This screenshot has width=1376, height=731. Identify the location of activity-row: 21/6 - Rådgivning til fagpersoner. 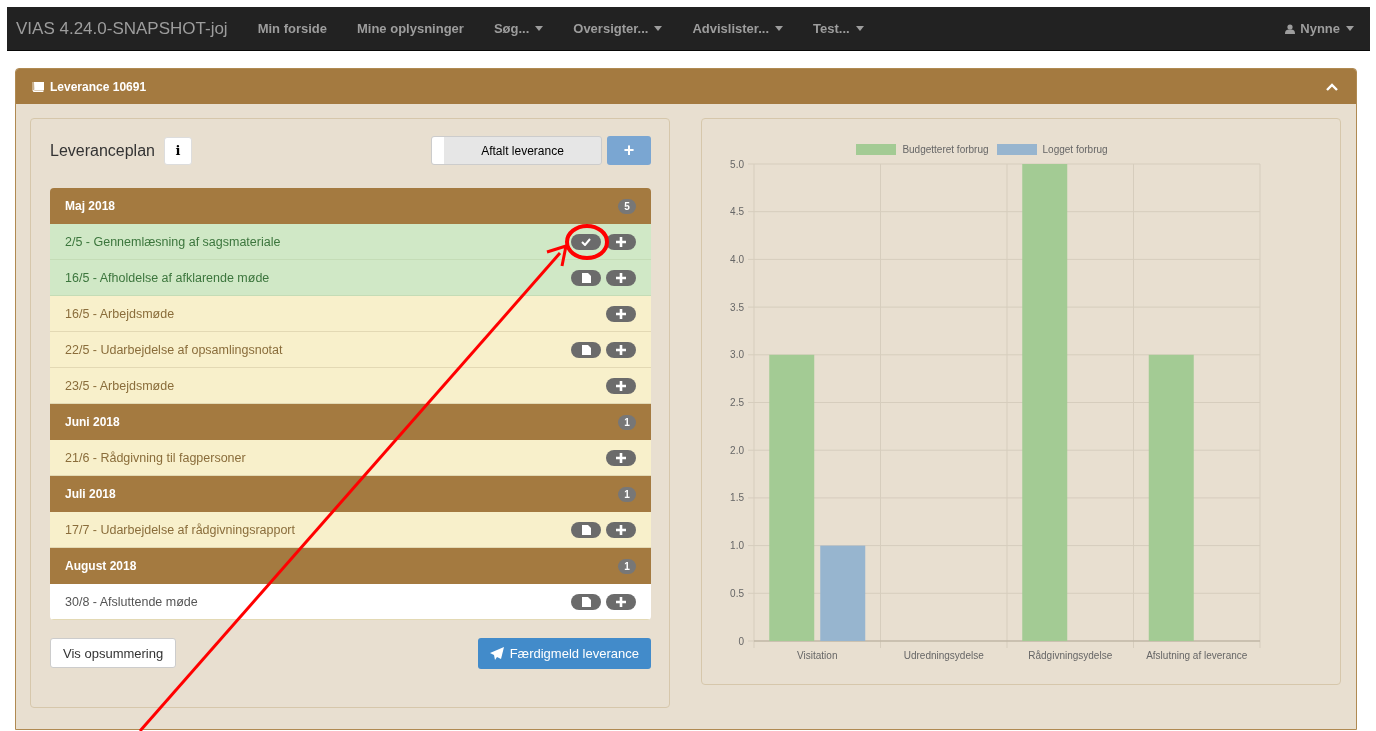
(350, 458).